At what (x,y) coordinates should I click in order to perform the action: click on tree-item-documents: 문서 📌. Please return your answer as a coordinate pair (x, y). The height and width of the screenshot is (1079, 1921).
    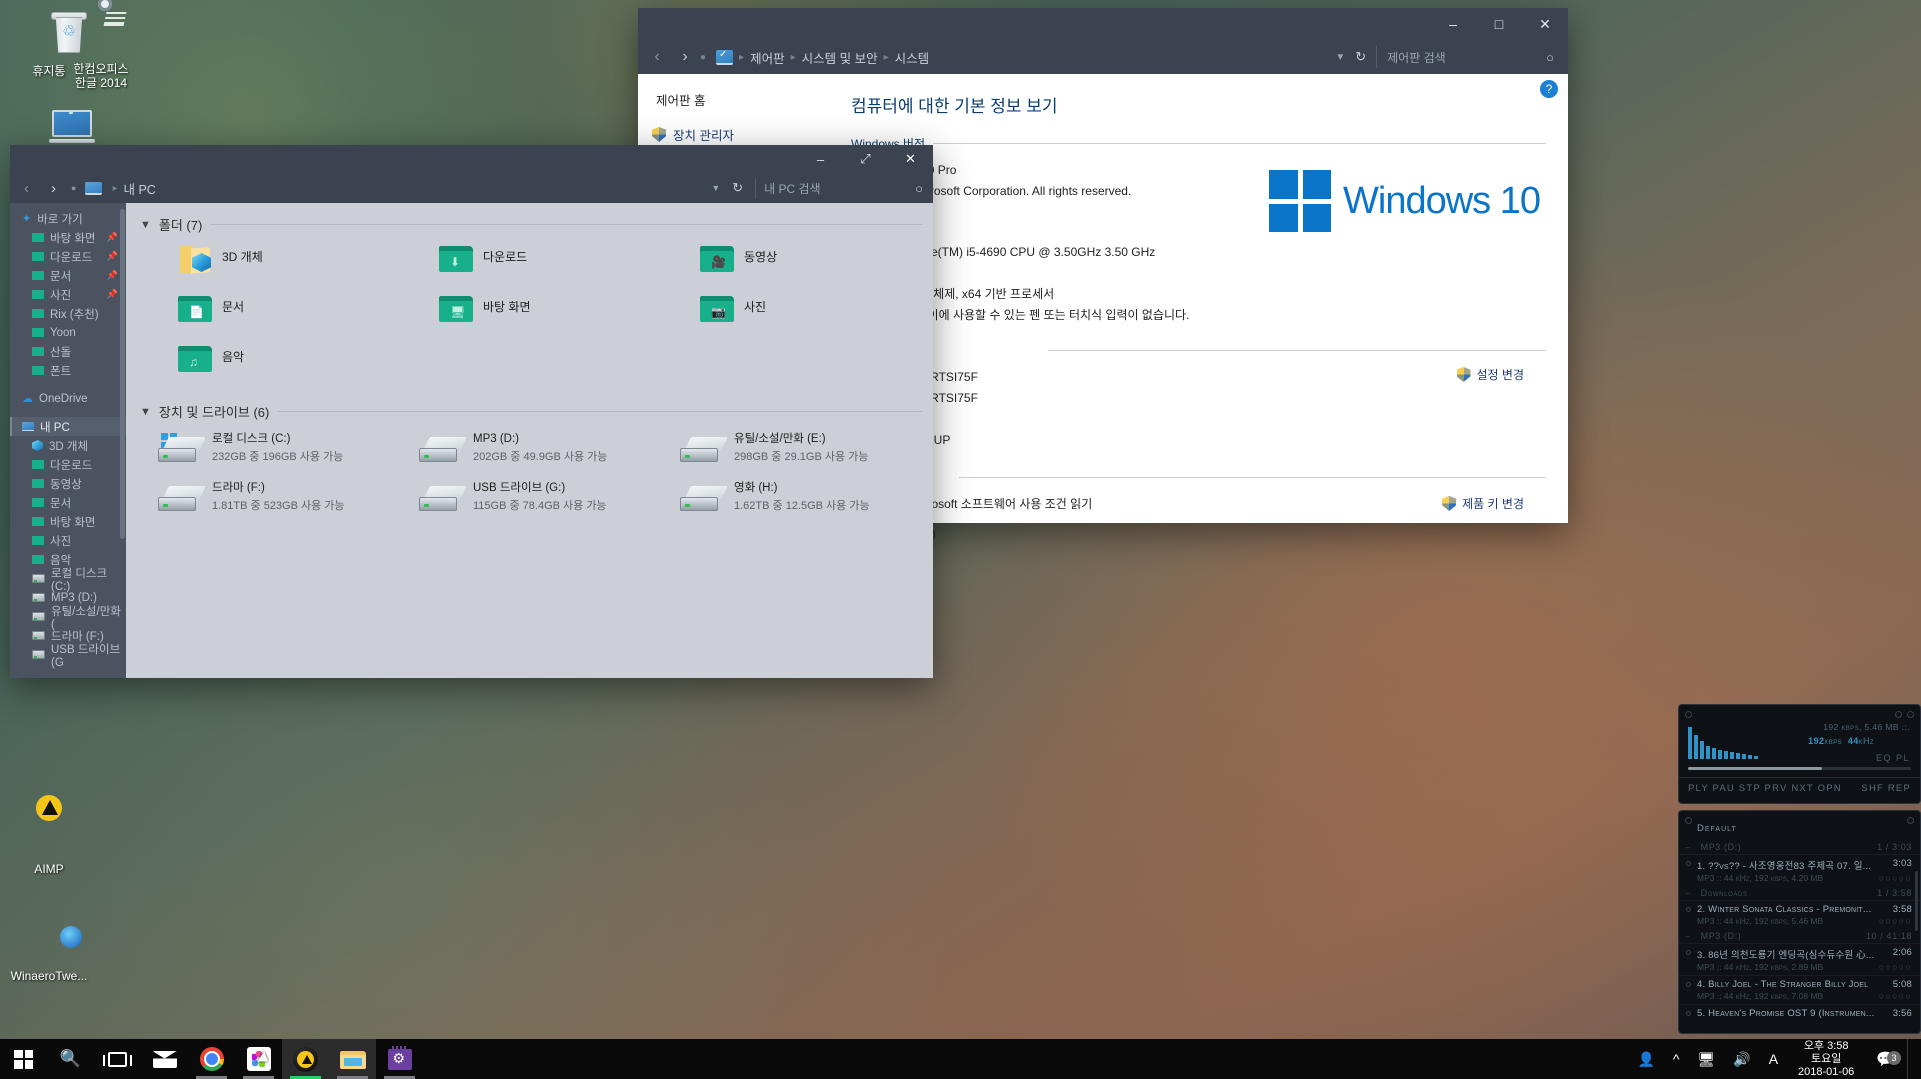
    Looking at the image, I should click on (68, 275).